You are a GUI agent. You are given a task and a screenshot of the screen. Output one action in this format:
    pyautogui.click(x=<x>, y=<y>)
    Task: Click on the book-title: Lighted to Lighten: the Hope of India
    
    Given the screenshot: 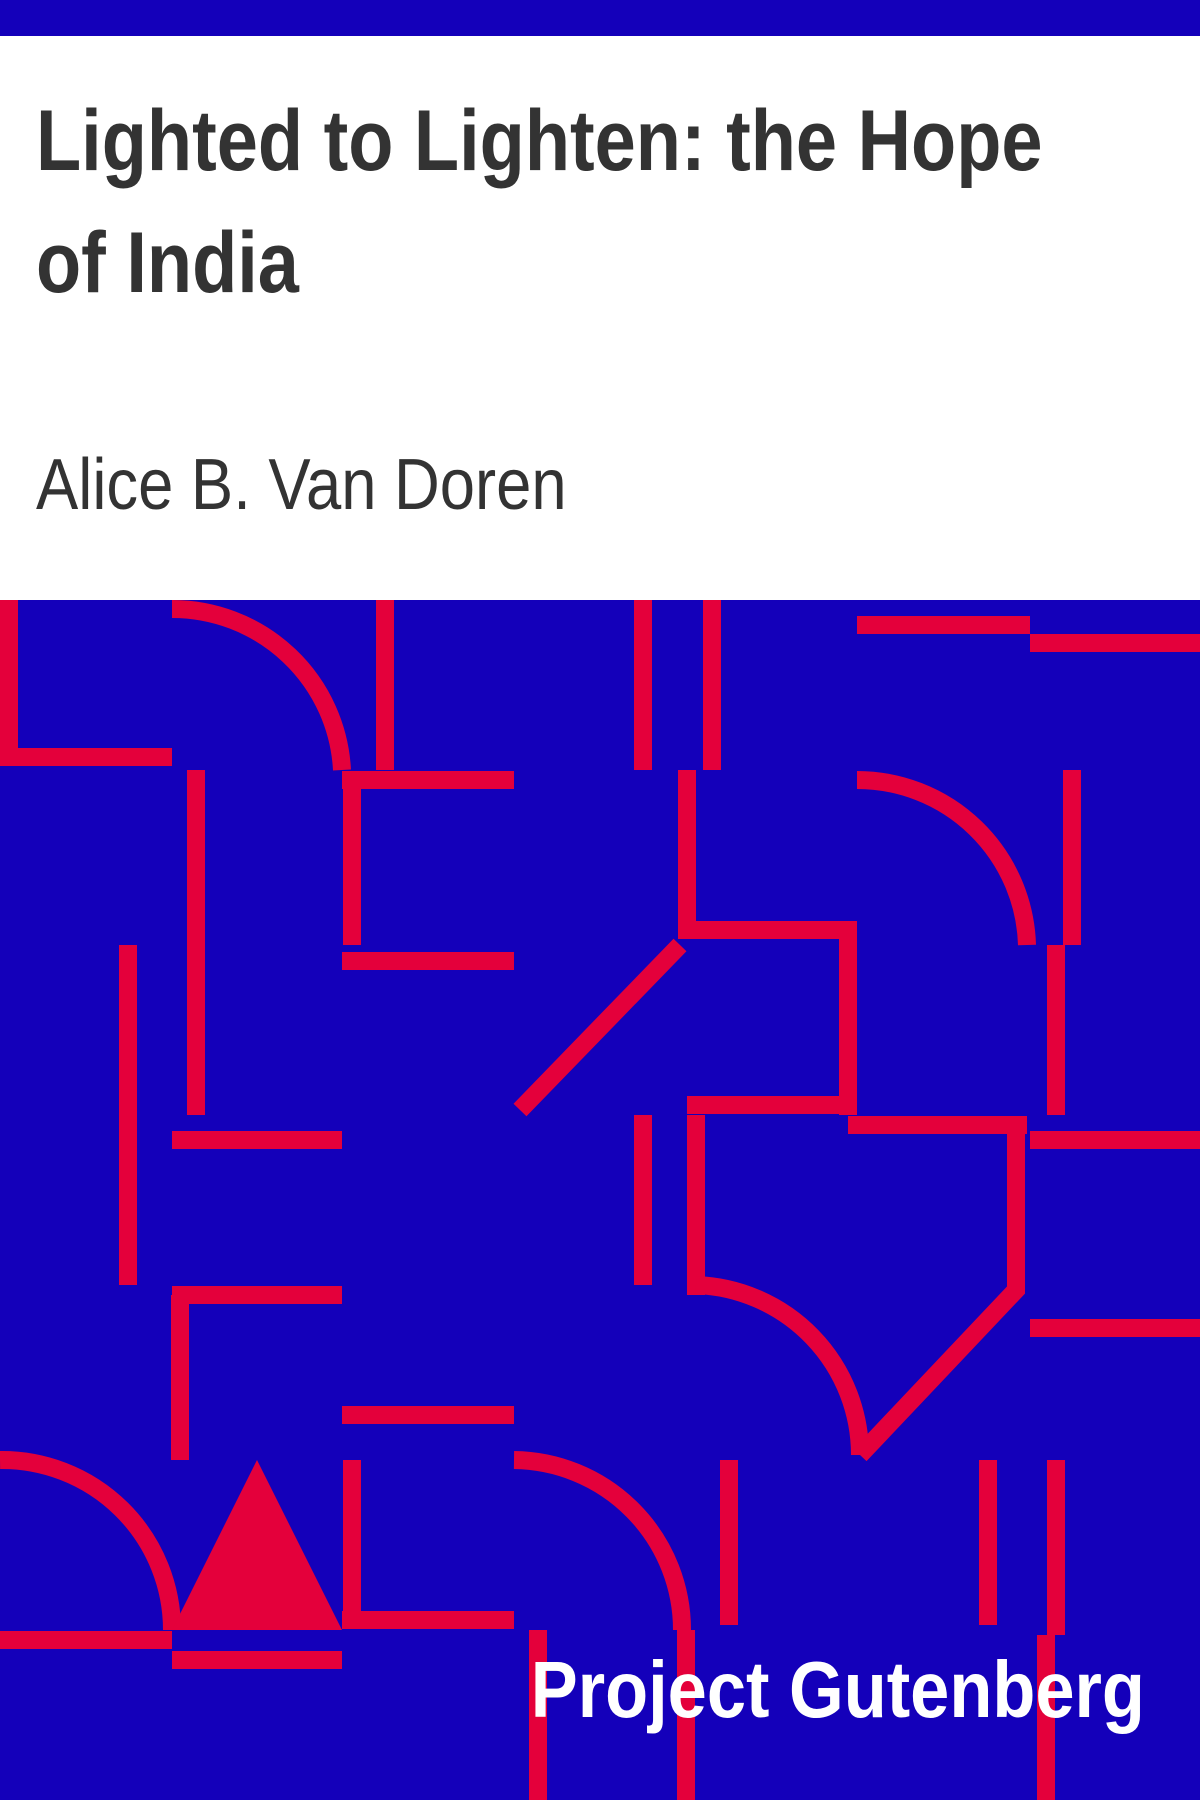 What is the action you would take?
    pyautogui.click(x=539, y=202)
    